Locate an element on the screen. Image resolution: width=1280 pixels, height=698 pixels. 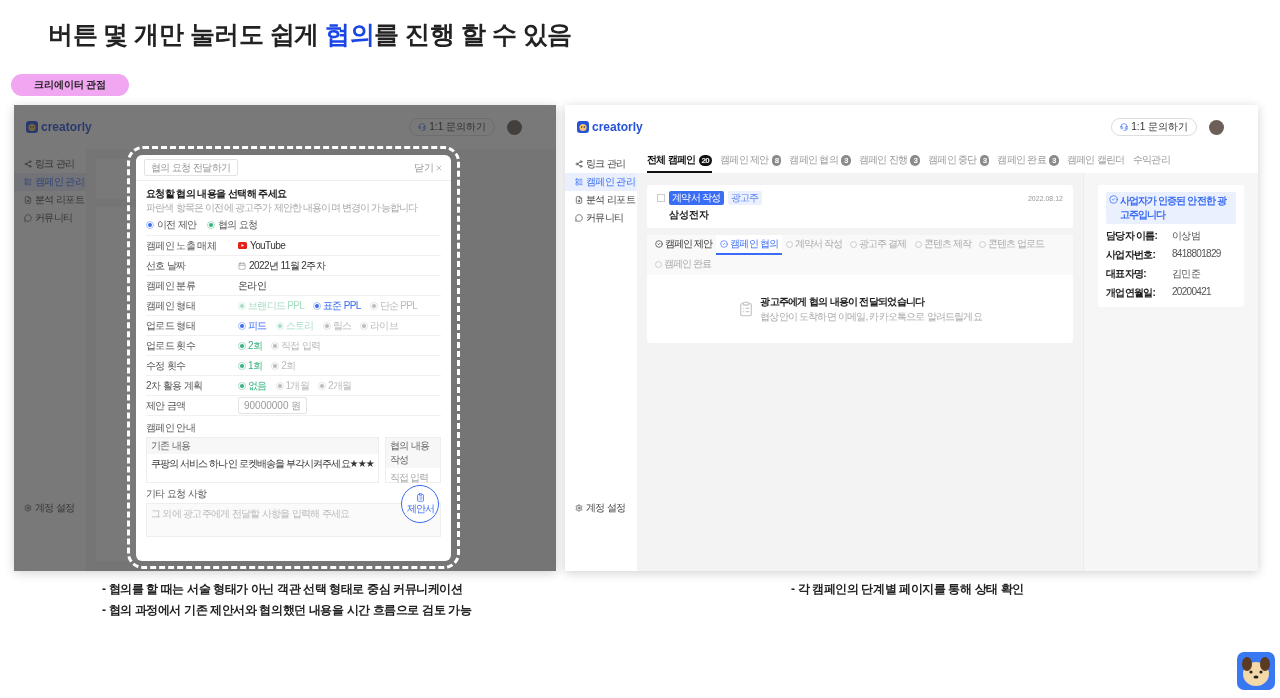
legend-item: 이전 제안 is located at coordinates (171, 225).